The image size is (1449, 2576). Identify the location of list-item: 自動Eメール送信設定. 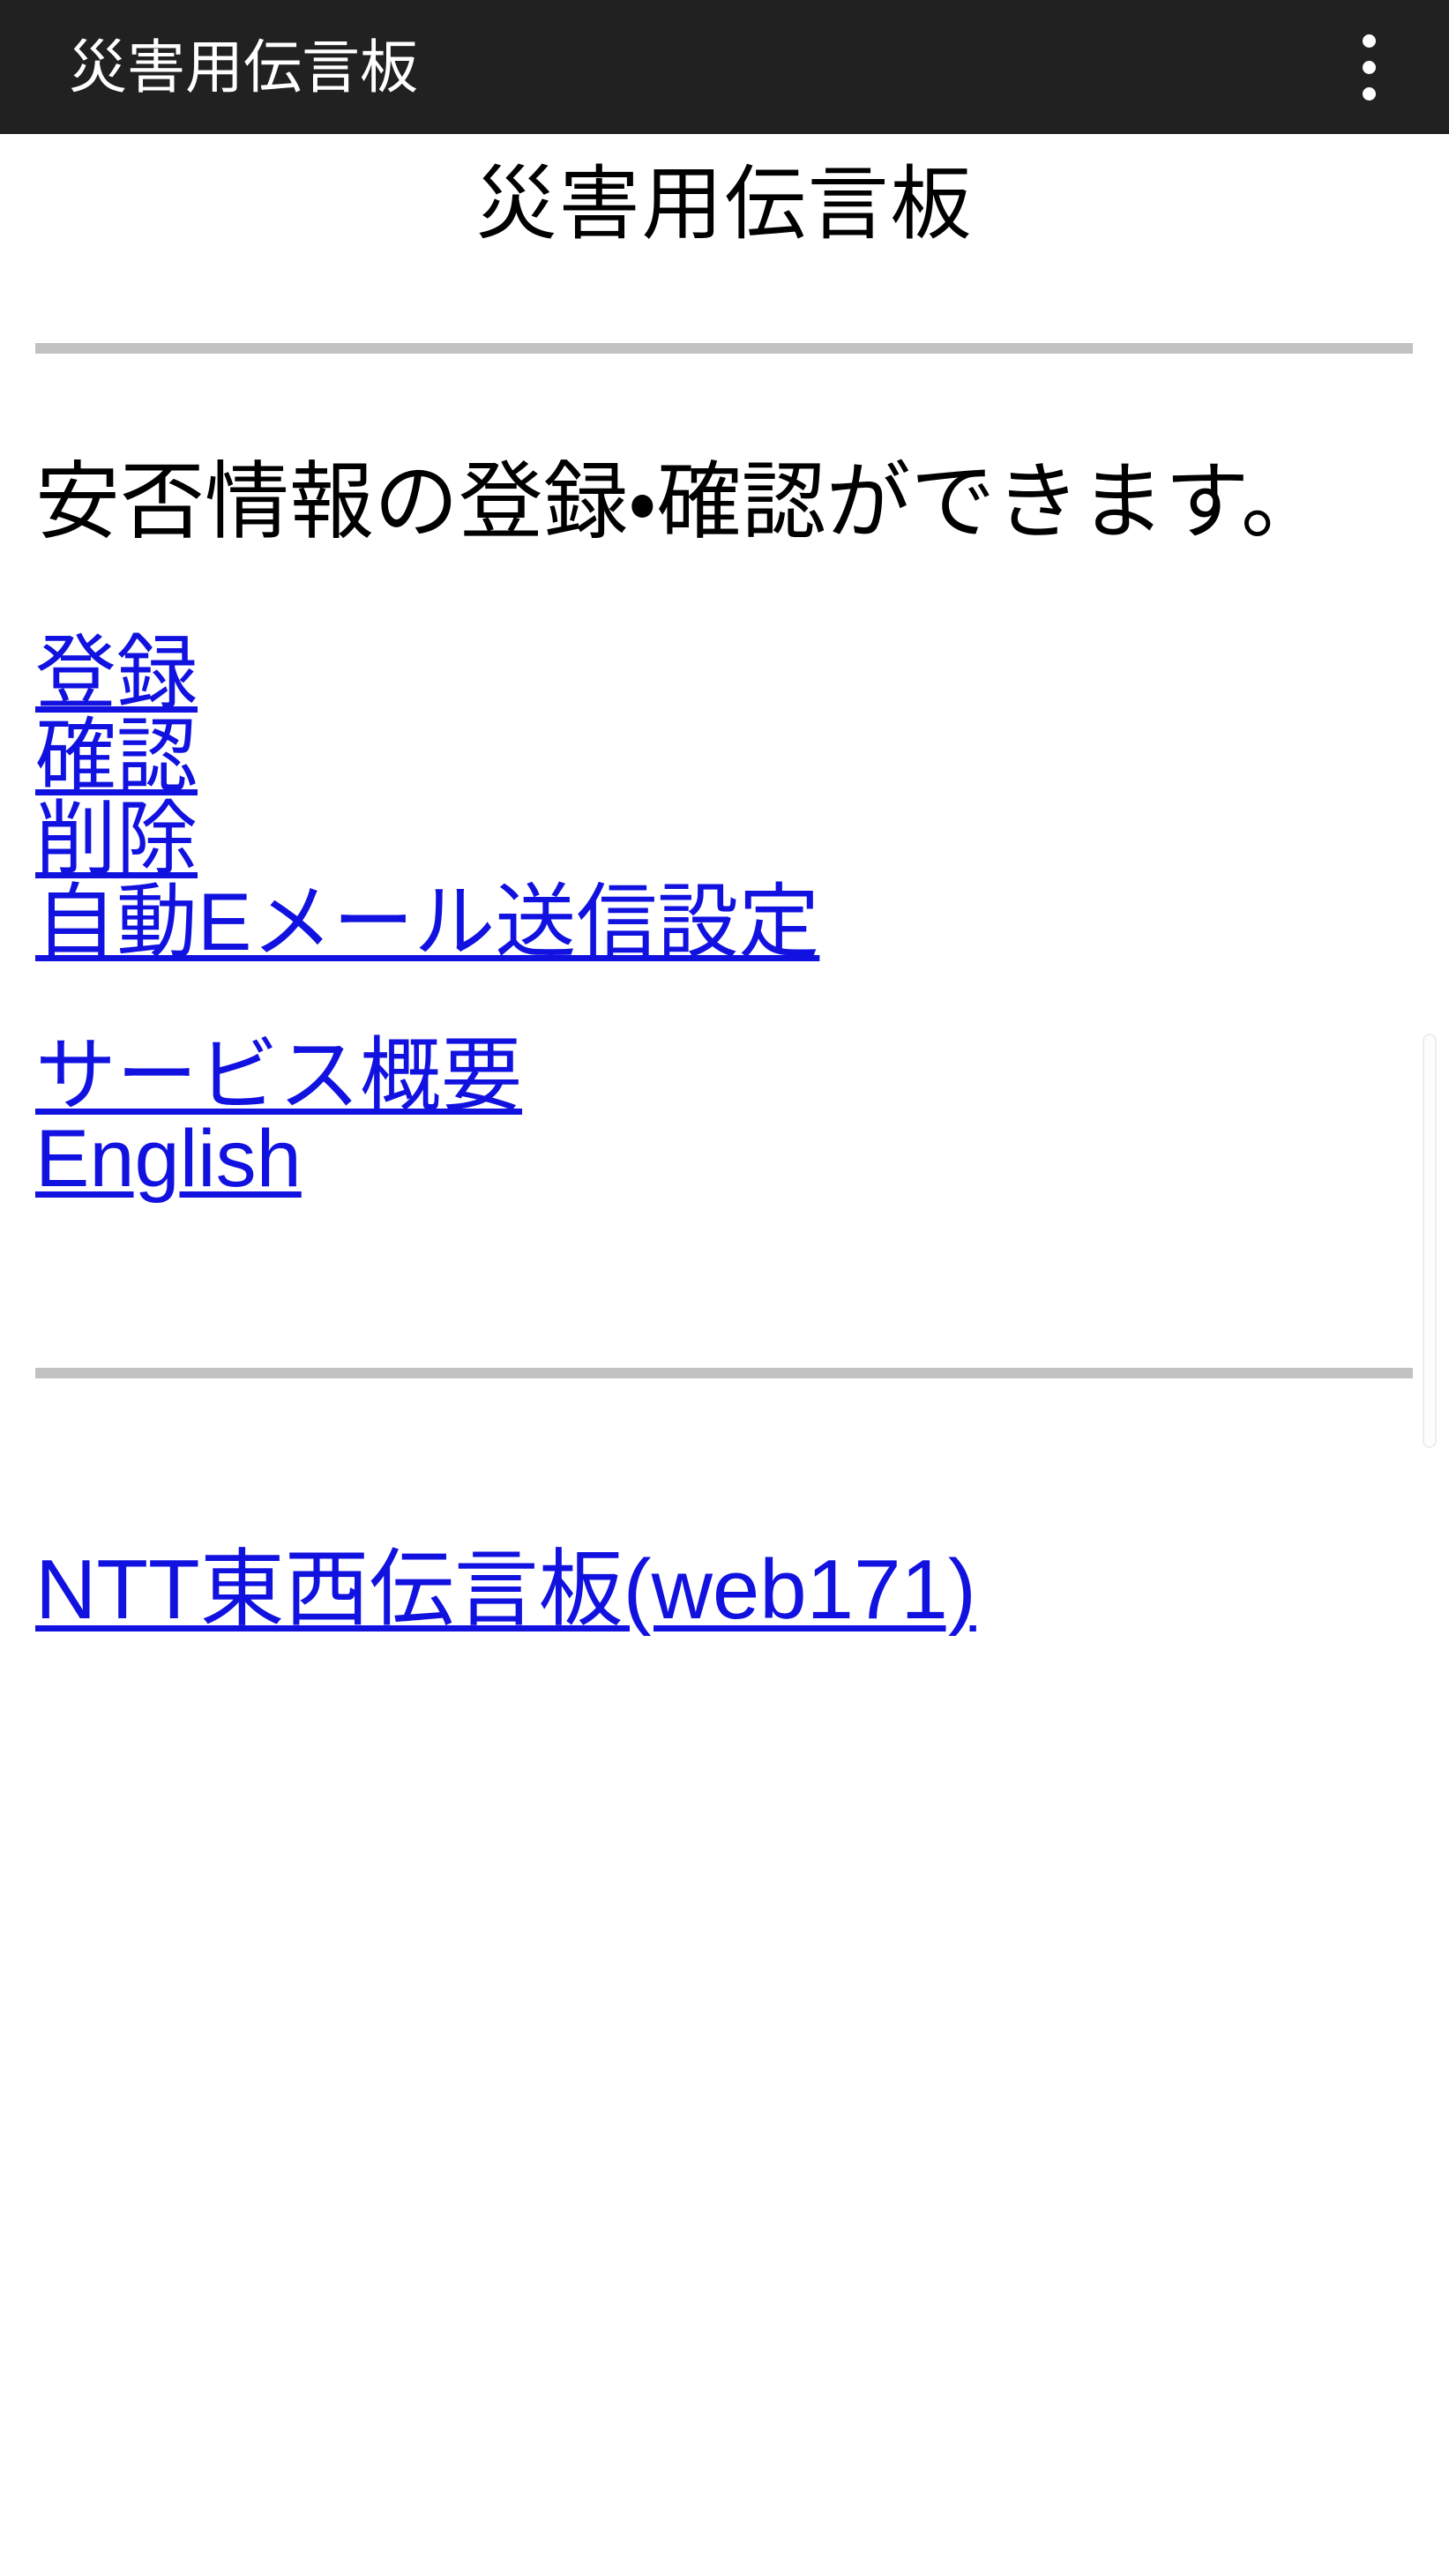
(742, 923).